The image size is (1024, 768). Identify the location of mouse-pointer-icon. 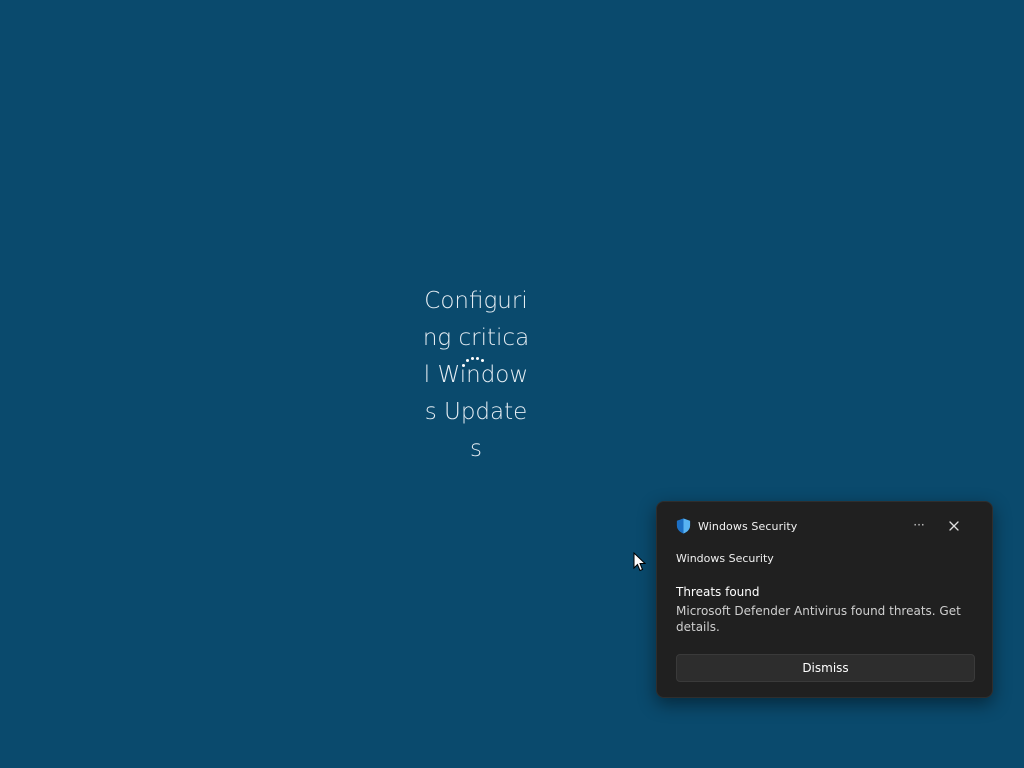
(640, 562).